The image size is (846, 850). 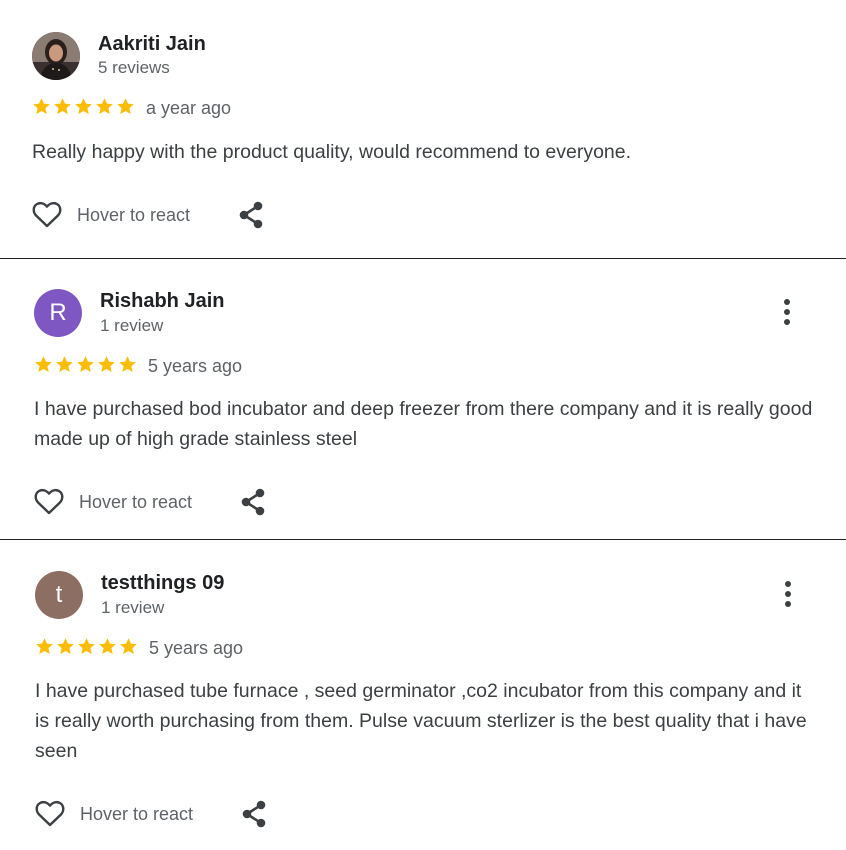 I want to click on avatar, so click(x=56, y=56).